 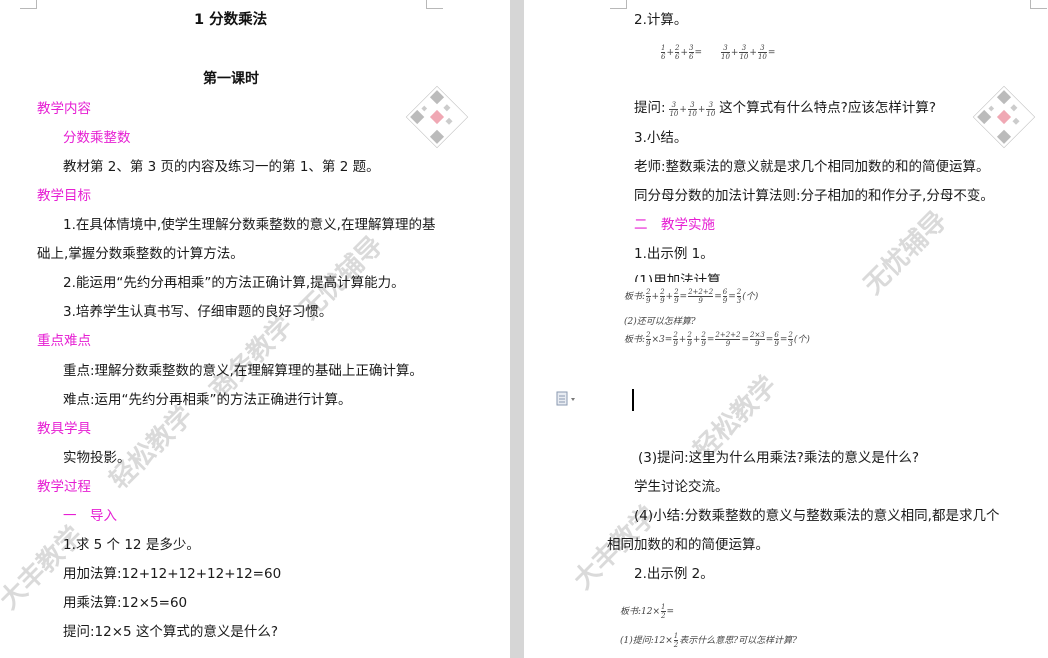 What do you see at coordinates (567, 399) in the screenshot?
I see `paste-options-icon` at bounding box center [567, 399].